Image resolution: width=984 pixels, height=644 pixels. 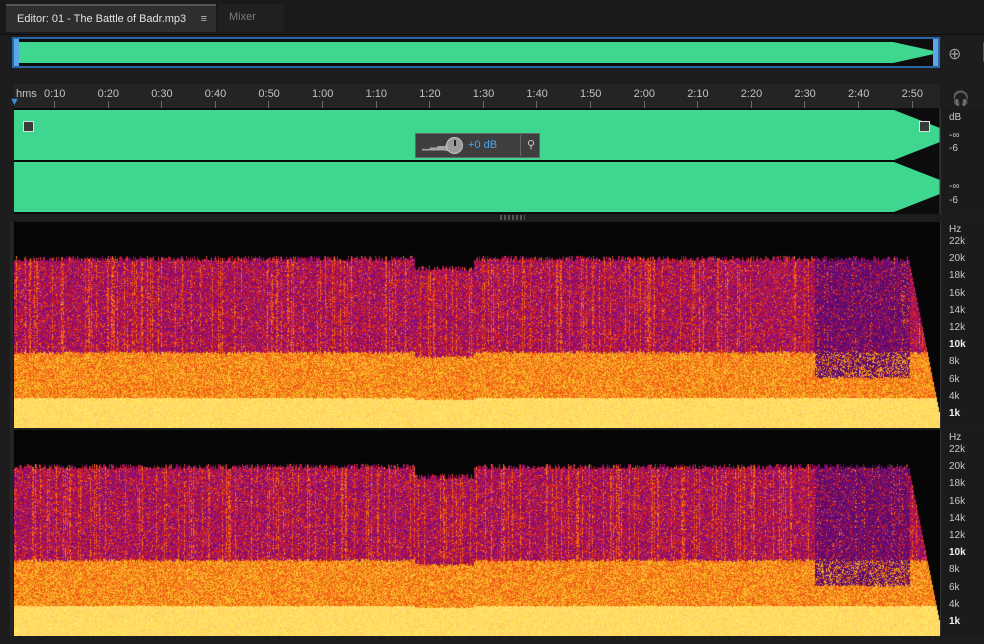 I want to click on ruler-tick-label: 2:30, so click(x=805, y=94).